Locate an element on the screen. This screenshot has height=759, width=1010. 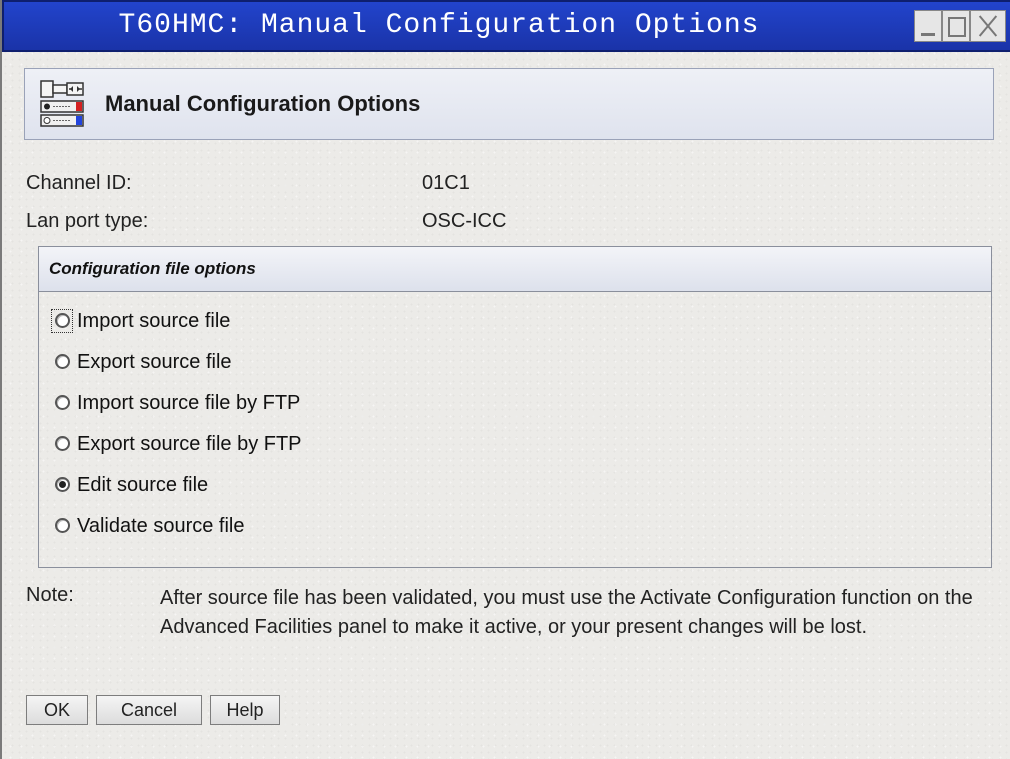
radio-label: Import source file by FTP is located at coordinates (188, 403).